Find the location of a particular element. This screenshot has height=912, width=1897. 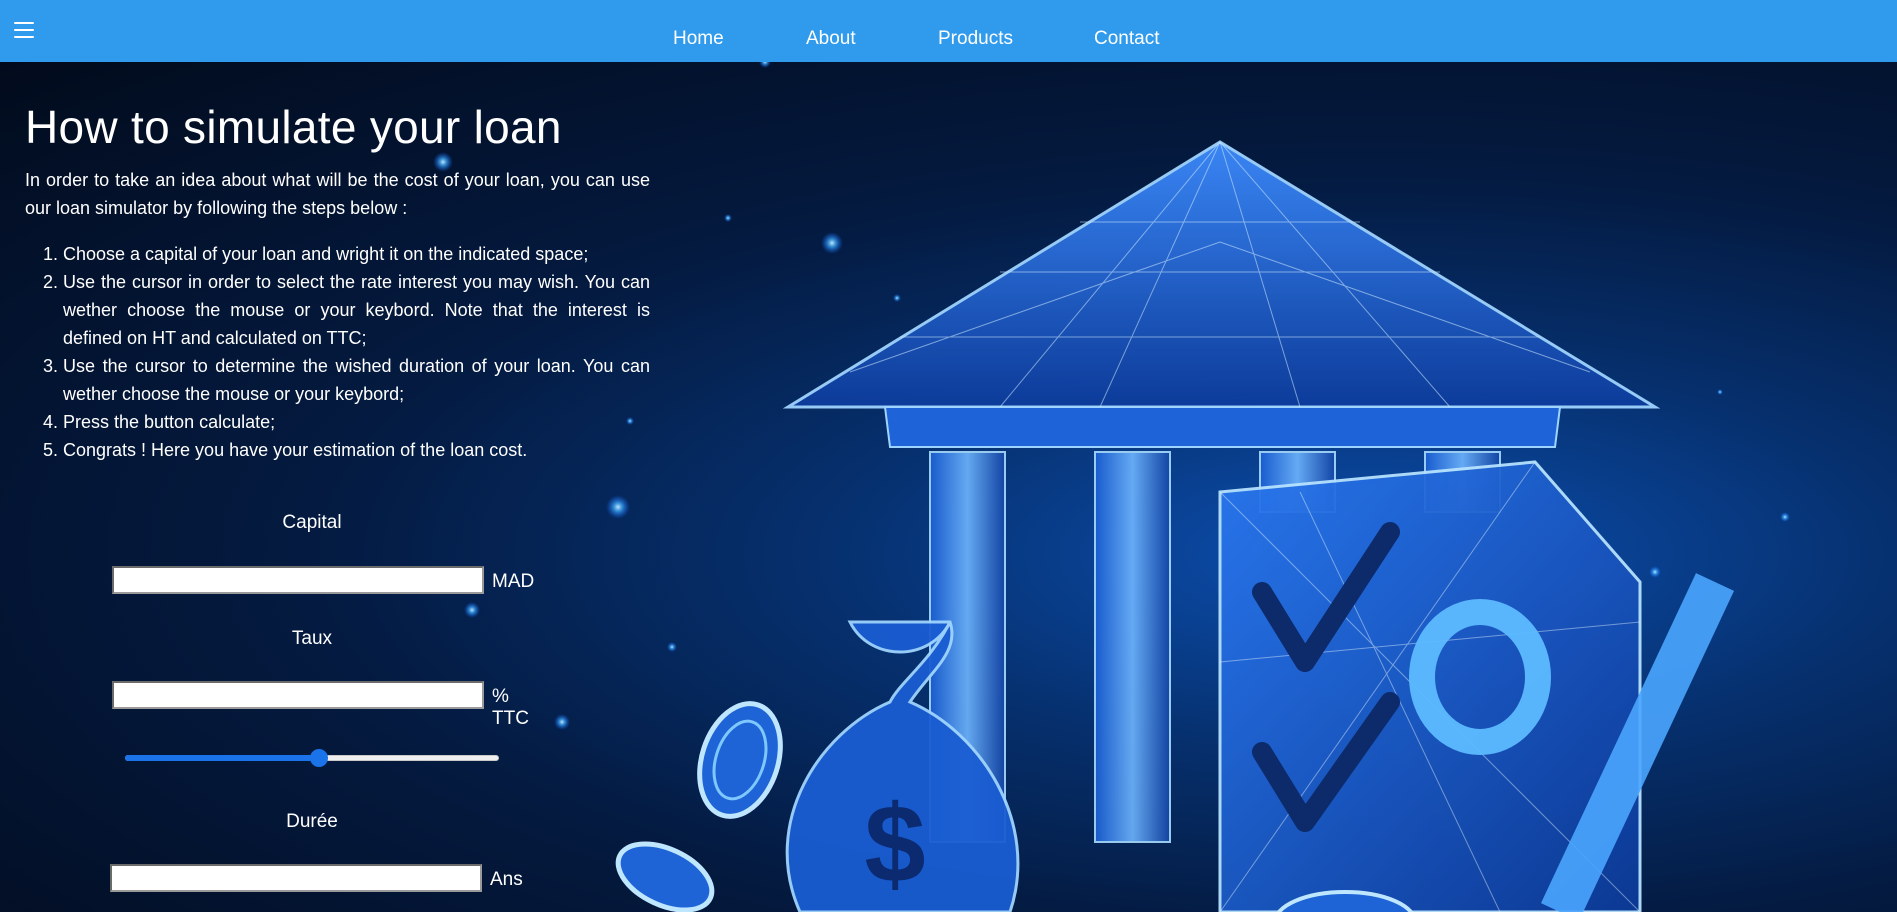

taux-unit: % TTC is located at coordinates (510, 707).